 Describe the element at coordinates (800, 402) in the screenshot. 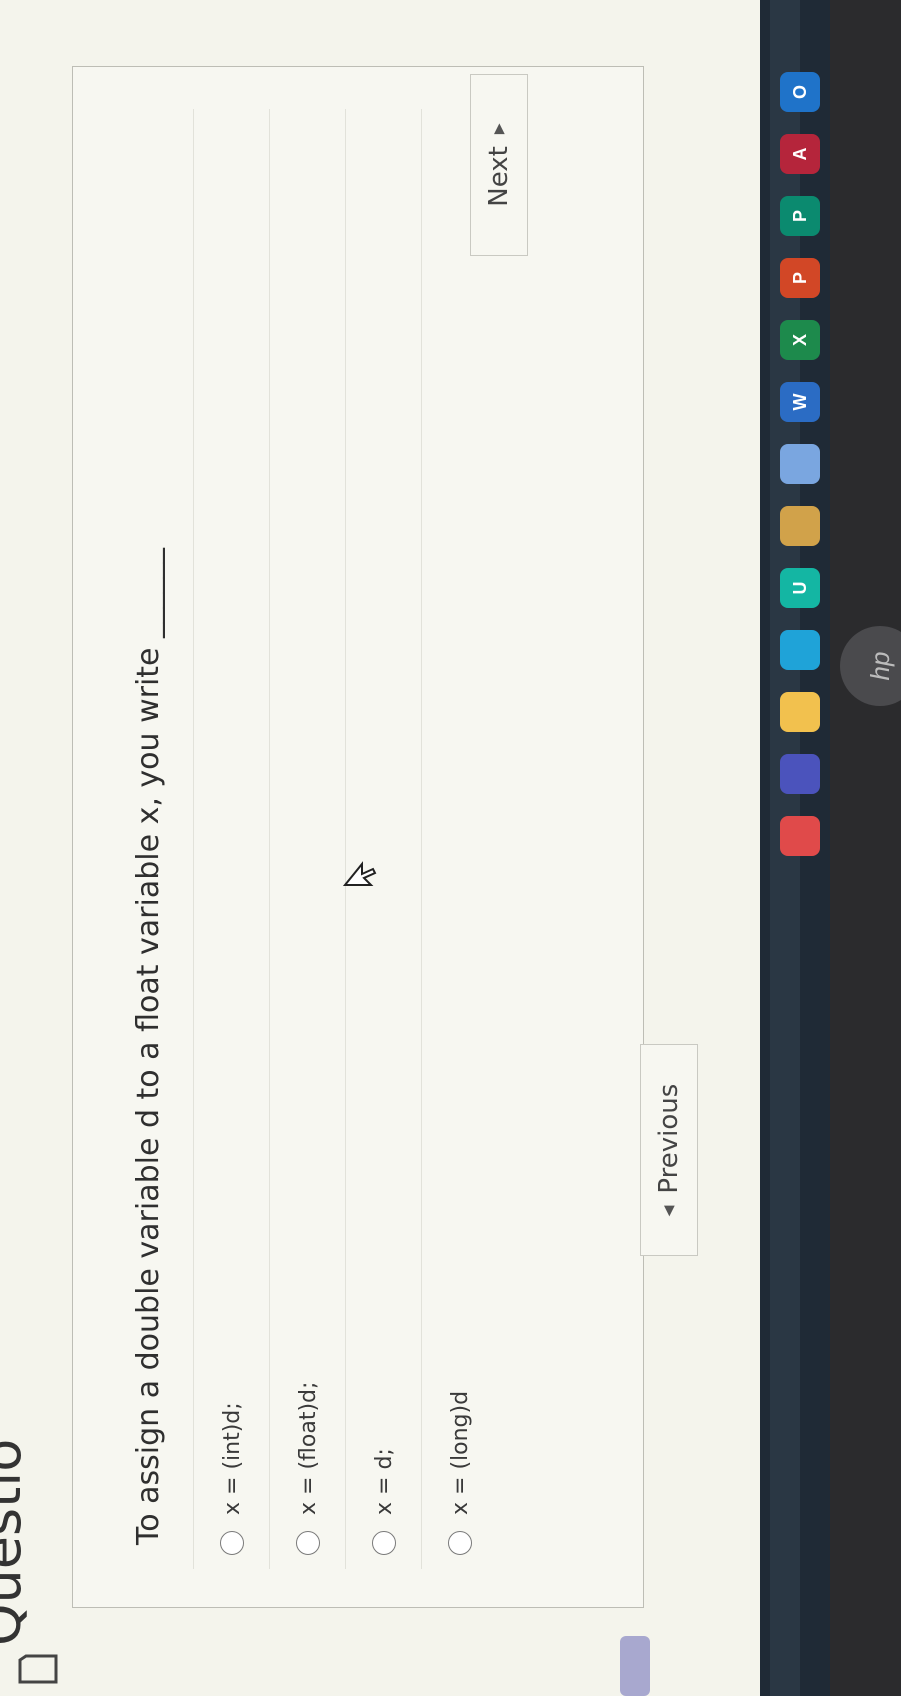

I see `word-icon: W` at that location.